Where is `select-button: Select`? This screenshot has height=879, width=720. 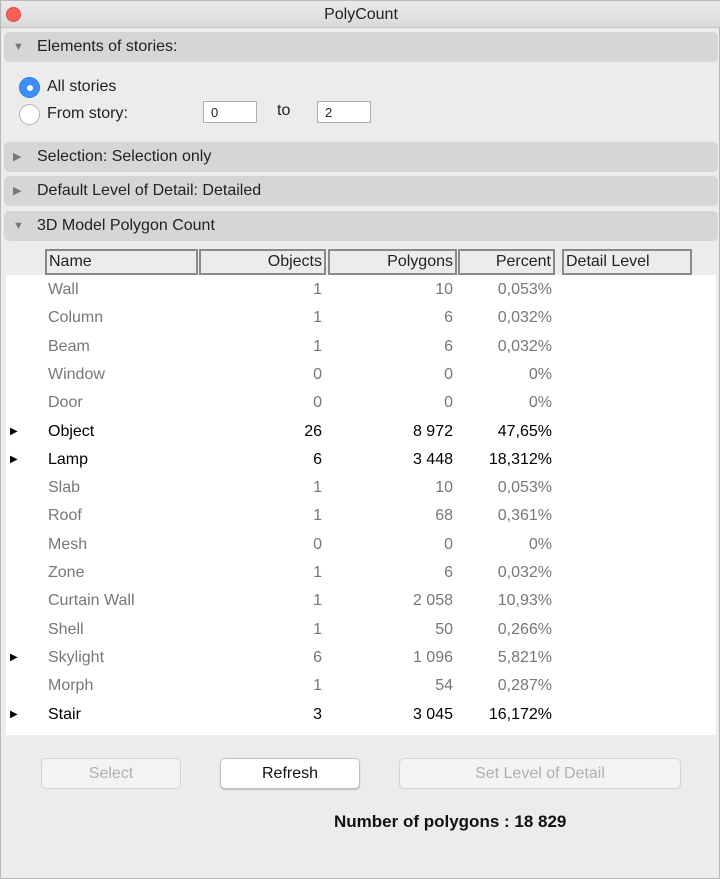 select-button: Select is located at coordinates (111, 773).